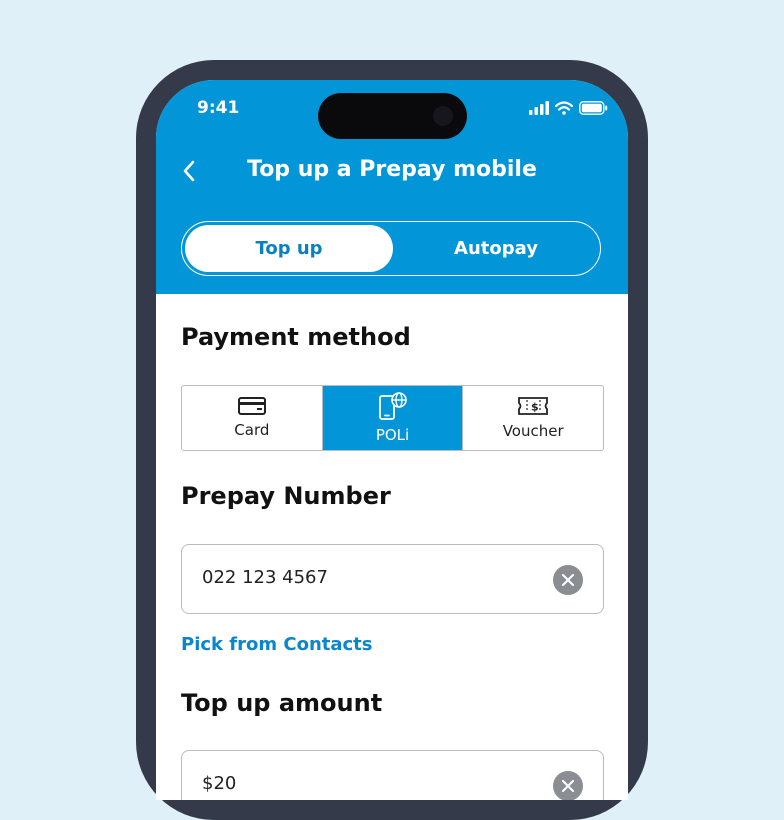  I want to click on payment-option-label: Card, so click(252, 430).